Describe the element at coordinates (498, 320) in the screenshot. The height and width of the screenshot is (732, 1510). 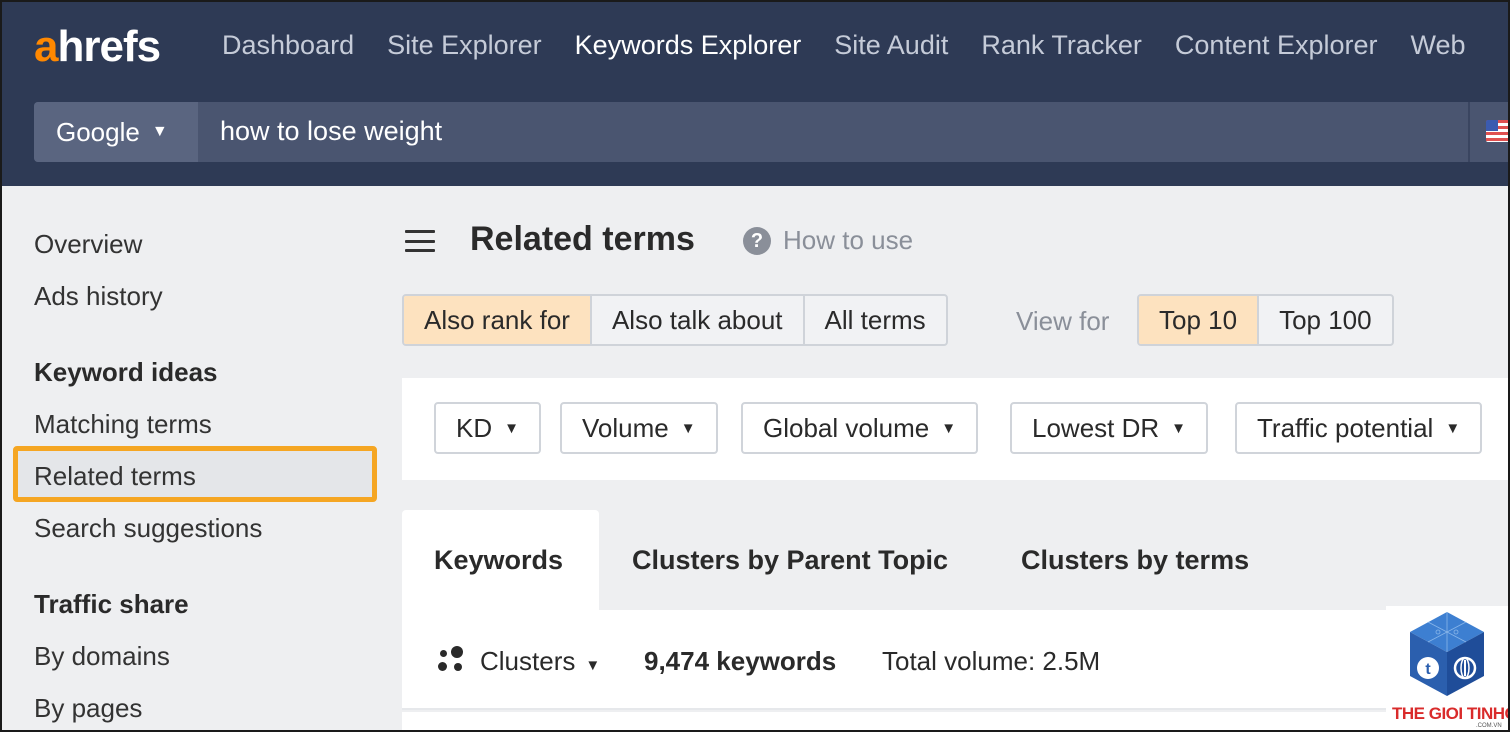
I see `also-rank-for-button: Also rank for` at that location.